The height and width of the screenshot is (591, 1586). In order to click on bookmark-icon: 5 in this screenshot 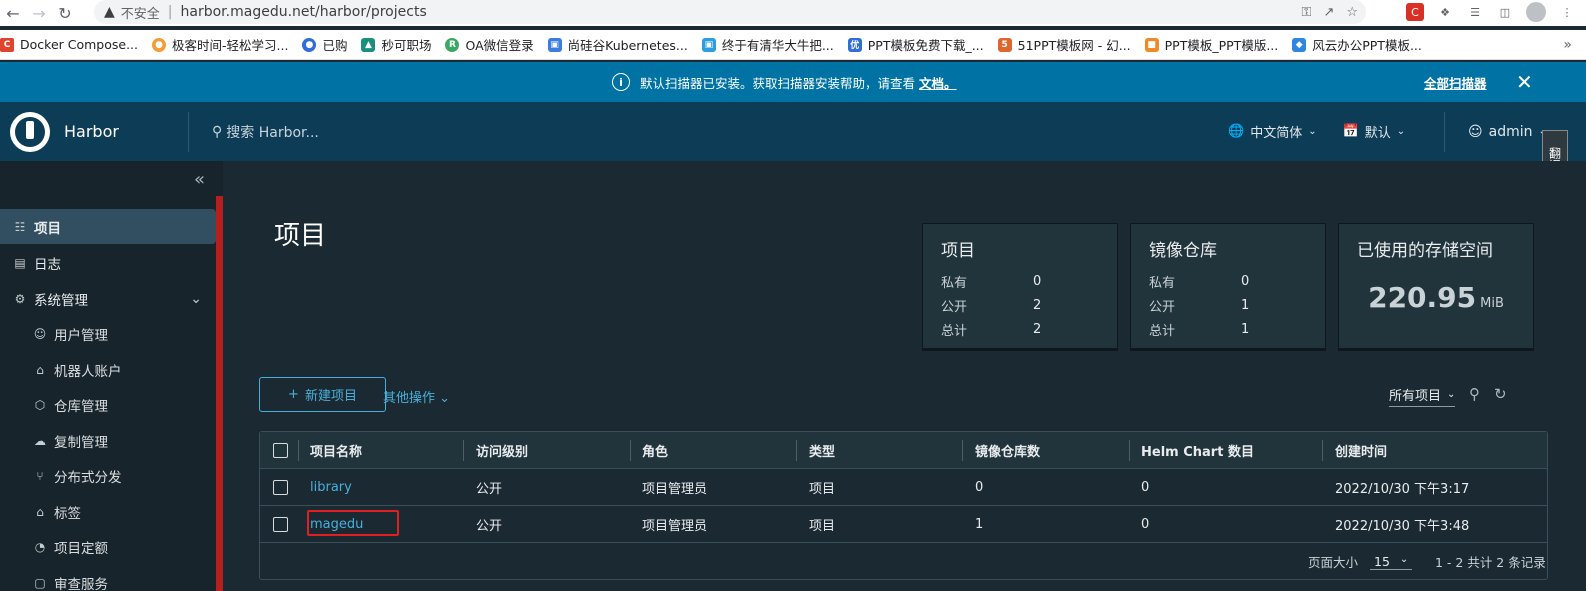, I will do `click(1004, 44)`.